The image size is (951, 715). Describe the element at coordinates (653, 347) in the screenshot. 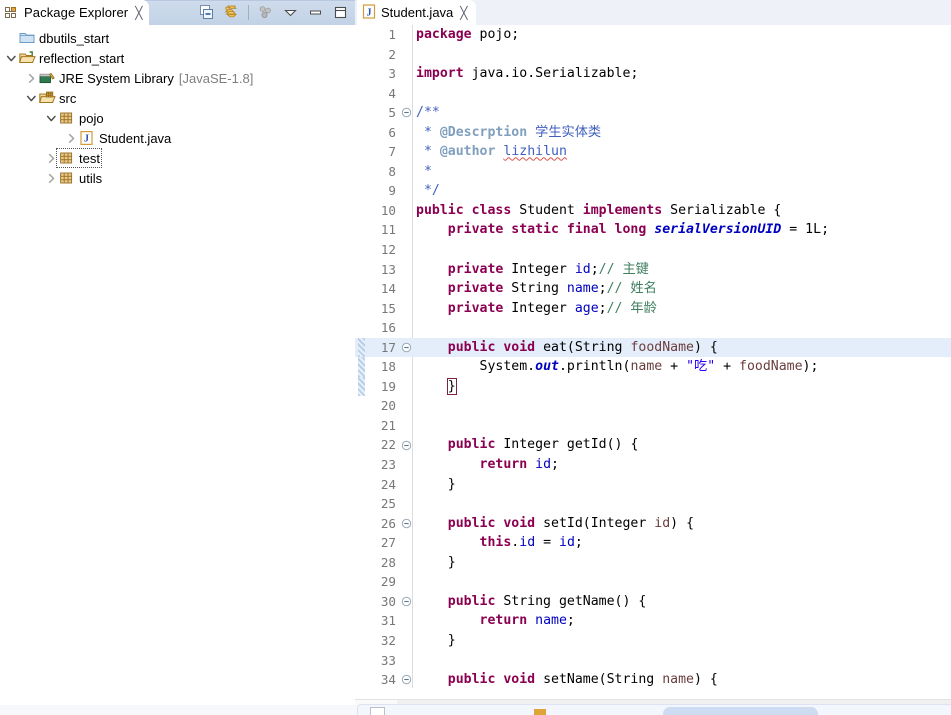

I see `code-line: 17 public void eat(String foodName) {` at that location.